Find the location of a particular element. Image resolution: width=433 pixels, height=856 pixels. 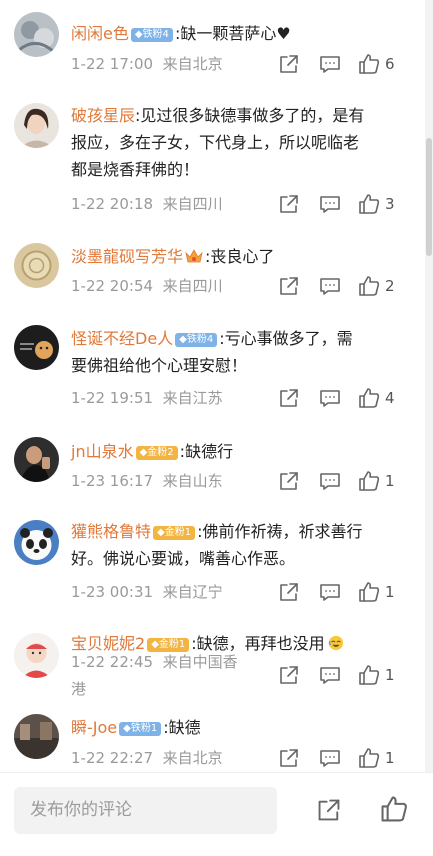

comment-date: 1-22 22:27 is located at coordinates (112, 758).